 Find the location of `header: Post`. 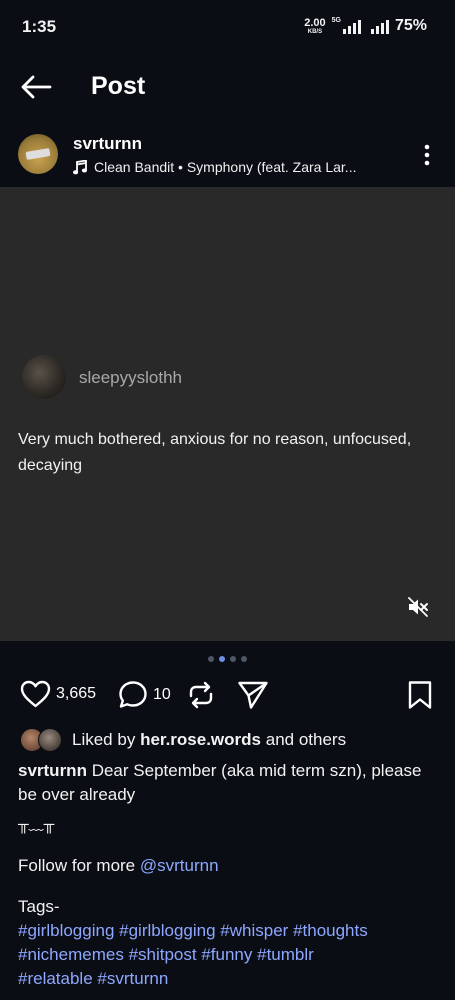

header: Post is located at coordinates (227, 87).